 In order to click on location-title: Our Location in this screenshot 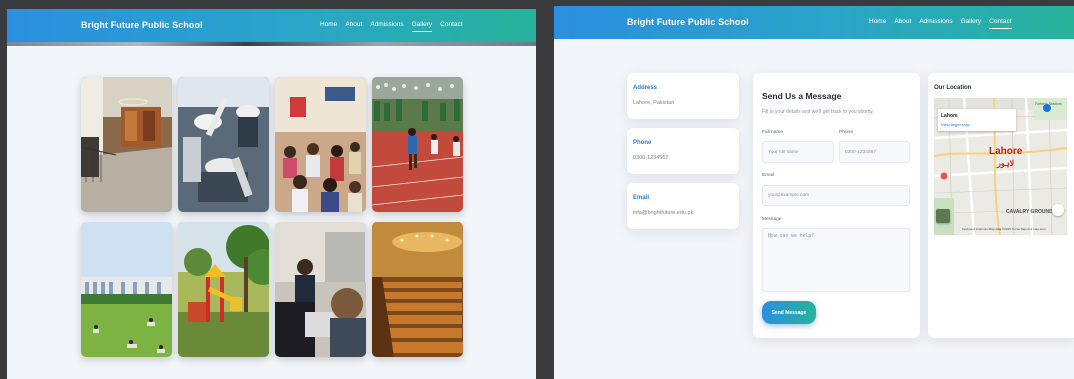, I will do `click(953, 88)`.